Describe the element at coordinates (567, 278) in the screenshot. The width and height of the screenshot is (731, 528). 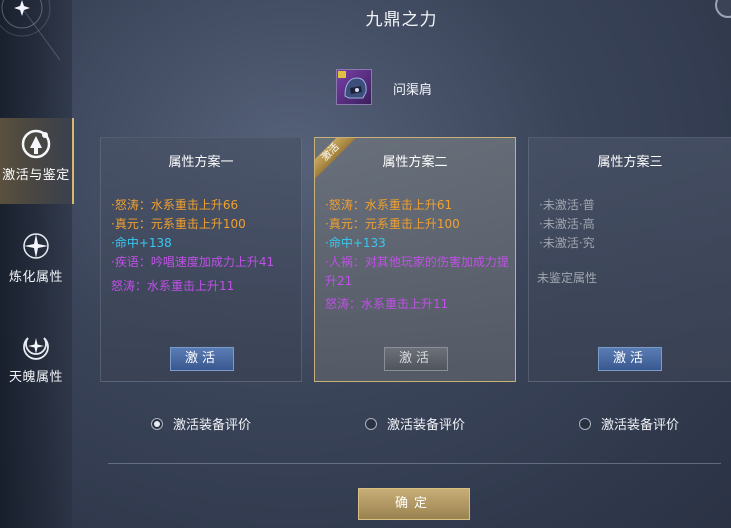
I see `unidentified-label: 未鉴定属性` at that location.